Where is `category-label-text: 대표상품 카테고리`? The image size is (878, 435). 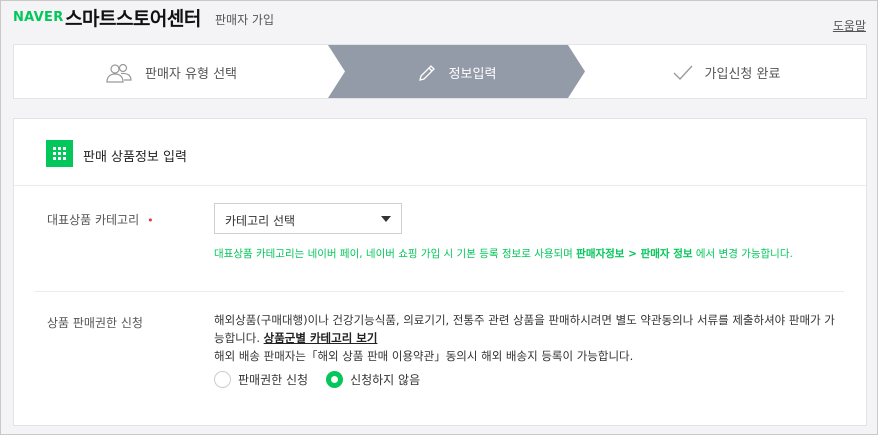 category-label-text: 대표상품 카테고리 is located at coordinates (93, 220).